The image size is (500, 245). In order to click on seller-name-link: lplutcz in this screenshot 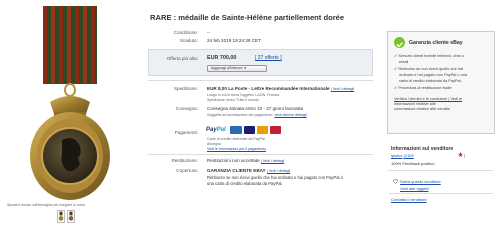, I will do `click(396, 155)`.